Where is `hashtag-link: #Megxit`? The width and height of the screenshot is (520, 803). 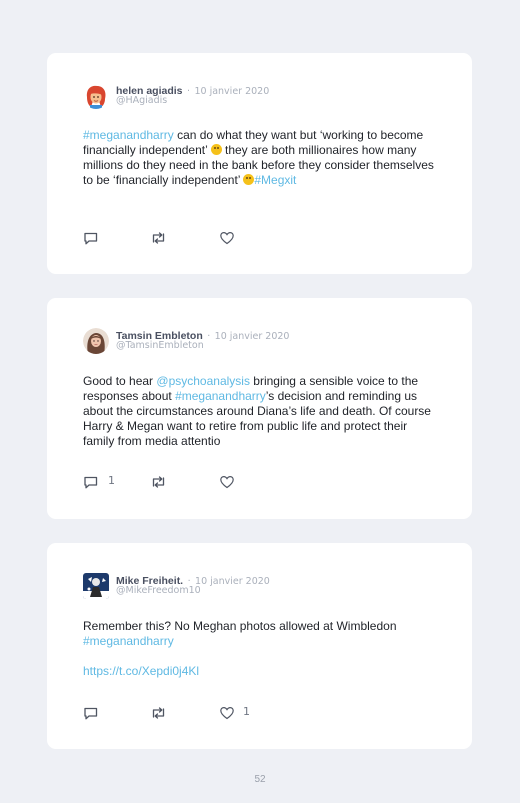
hashtag-link: #Megxit is located at coordinates (275, 180).